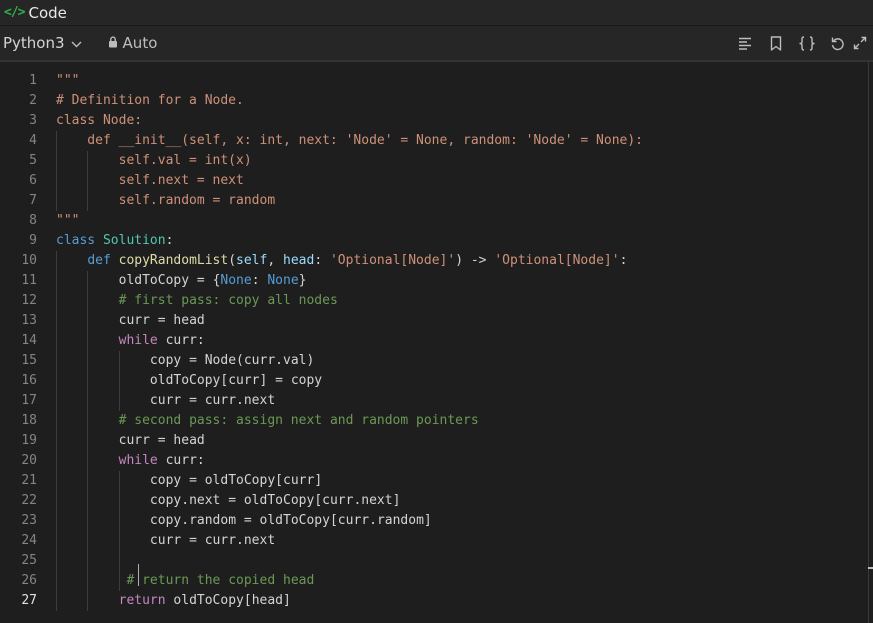  What do you see at coordinates (806, 43) in the screenshot?
I see `braces-icon` at bounding box center [806, 43].